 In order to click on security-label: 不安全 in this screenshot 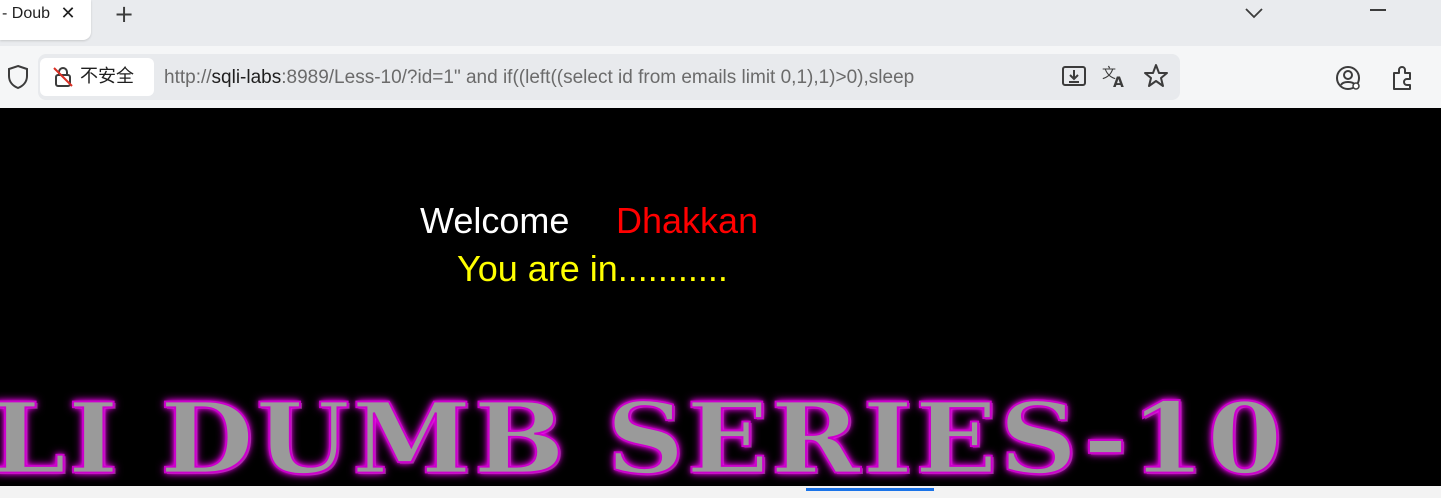, I will do `click(107, 76)`.